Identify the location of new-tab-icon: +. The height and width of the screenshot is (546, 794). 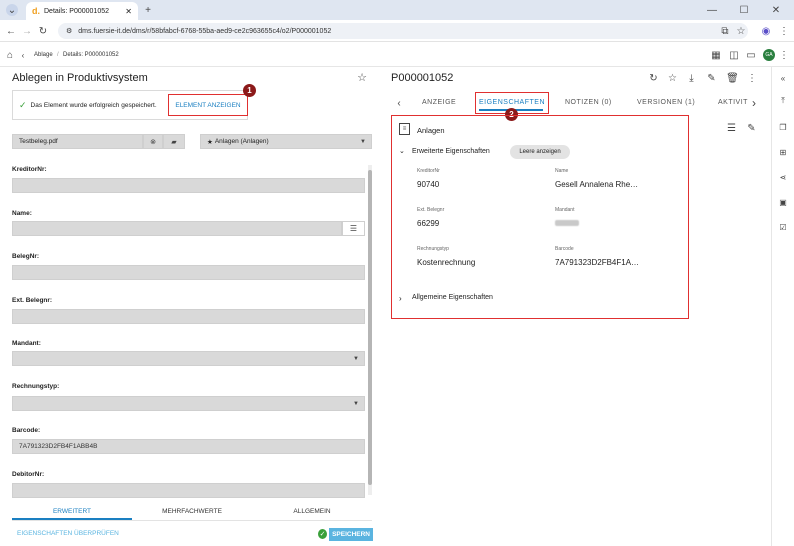
(148, 10).